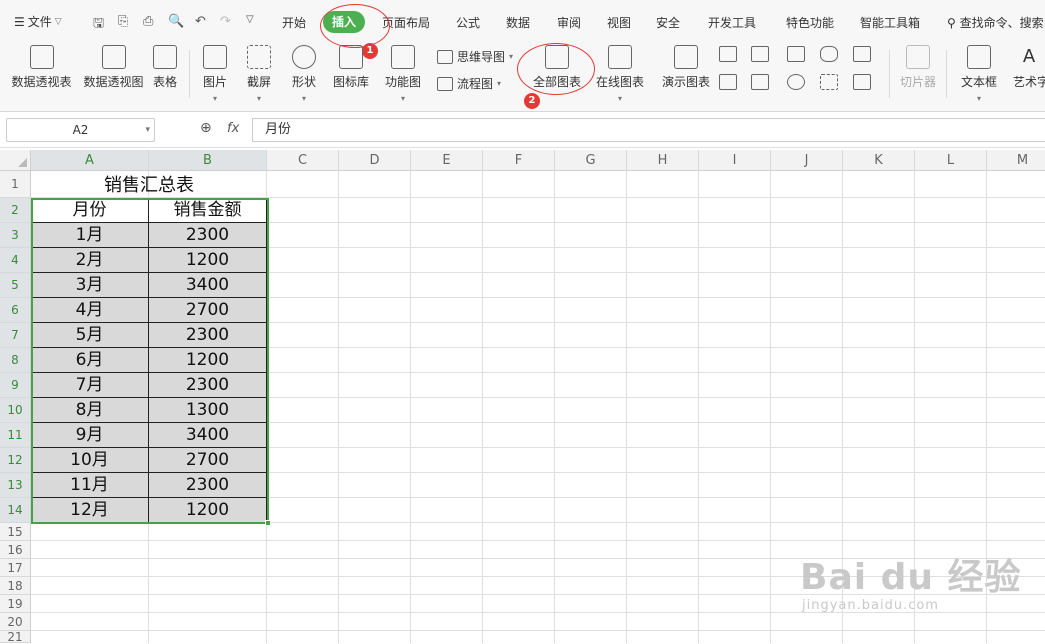 This screenshot has width=1045, height=644. What do you see at coordinates (979, 74) in the screenshot?
I see `textbox-button: 文本框 ▾` at bounding box center [979, 74].